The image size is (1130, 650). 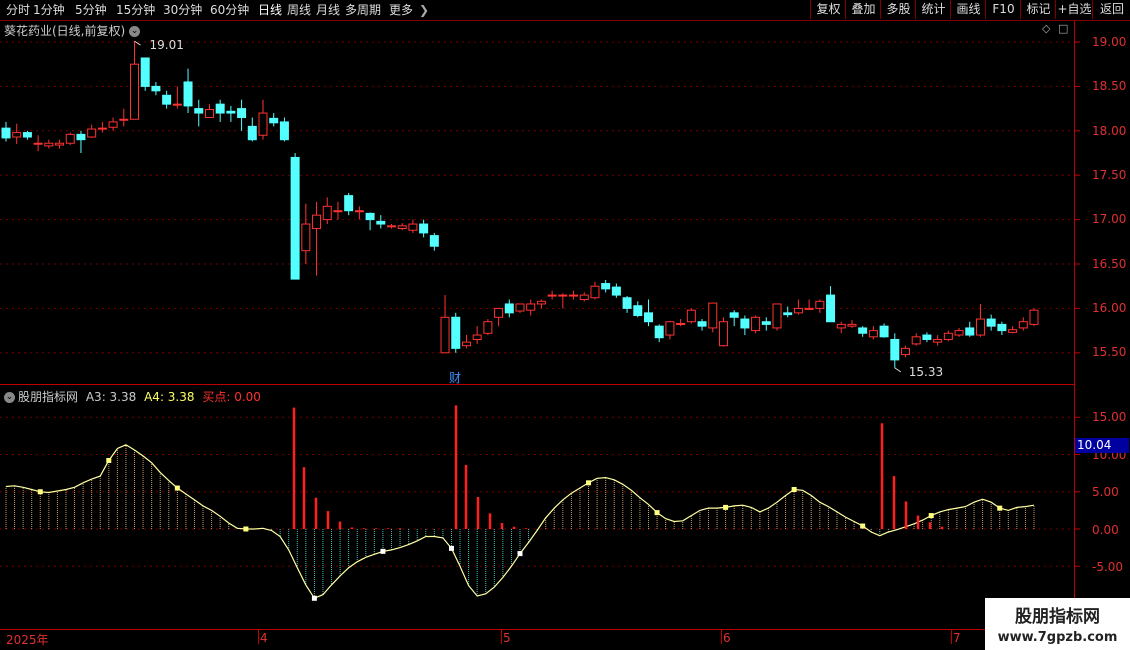 What do you see at coordinates (167, 45) in the screenshot?
I see `high-price-label: 19.01` at bounding box center [167, 45].